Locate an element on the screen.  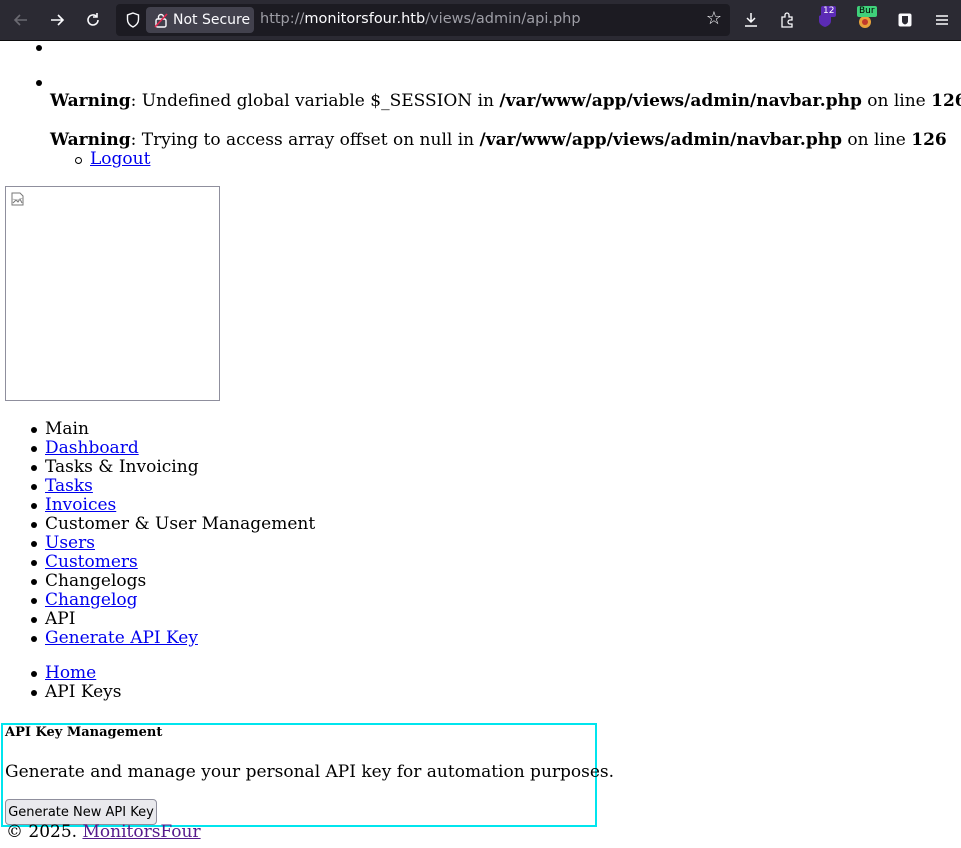
sidebar-link-changelog: Changelog is located at coordinates (91, 600).